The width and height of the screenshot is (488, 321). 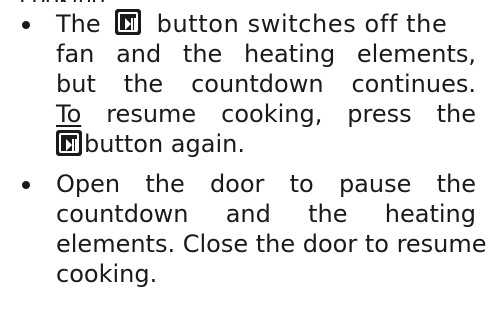 I want to click on word: press, so click(x=379, y=114).